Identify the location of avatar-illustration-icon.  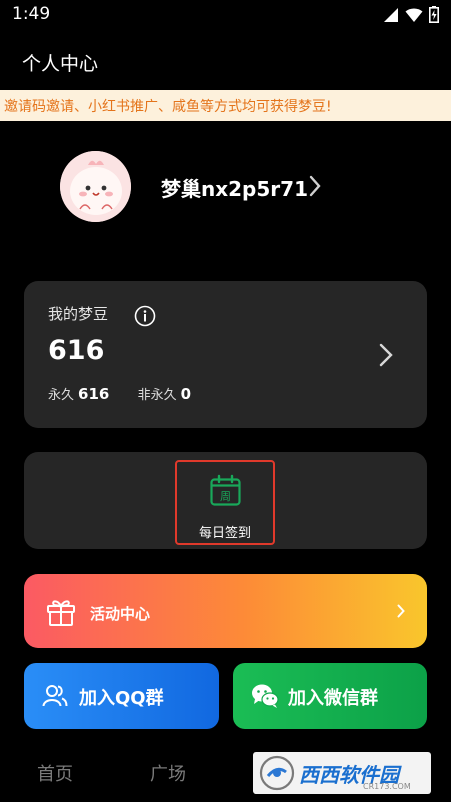
(95, 186).